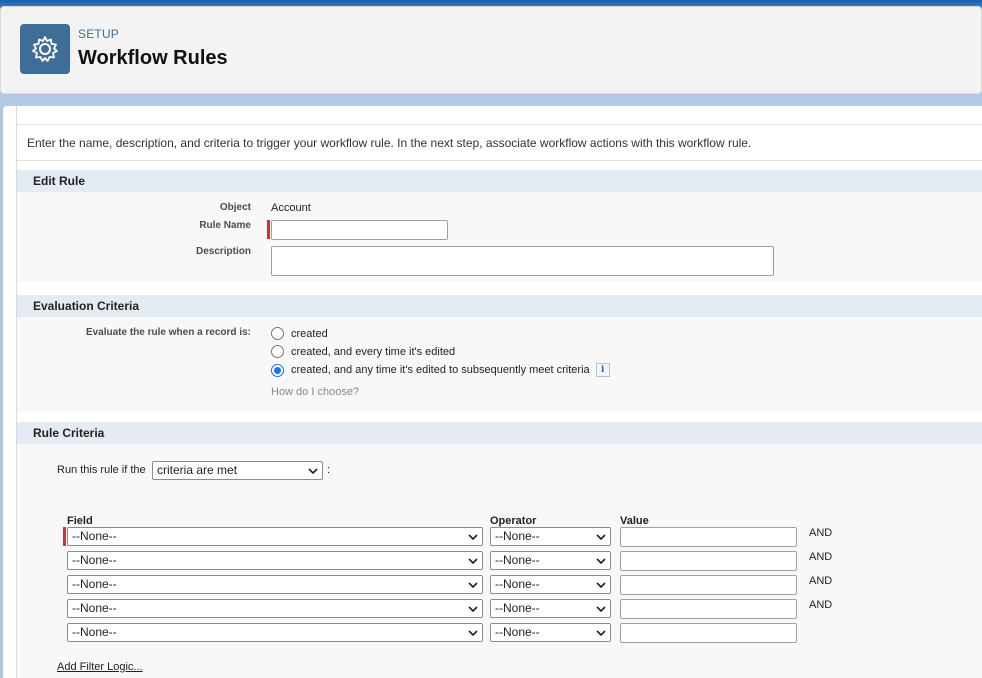 This screenshot has width=982, height=678. Describe the element at coordinates (45, 49) in the screenshot. I see `gear-icon` at that location.